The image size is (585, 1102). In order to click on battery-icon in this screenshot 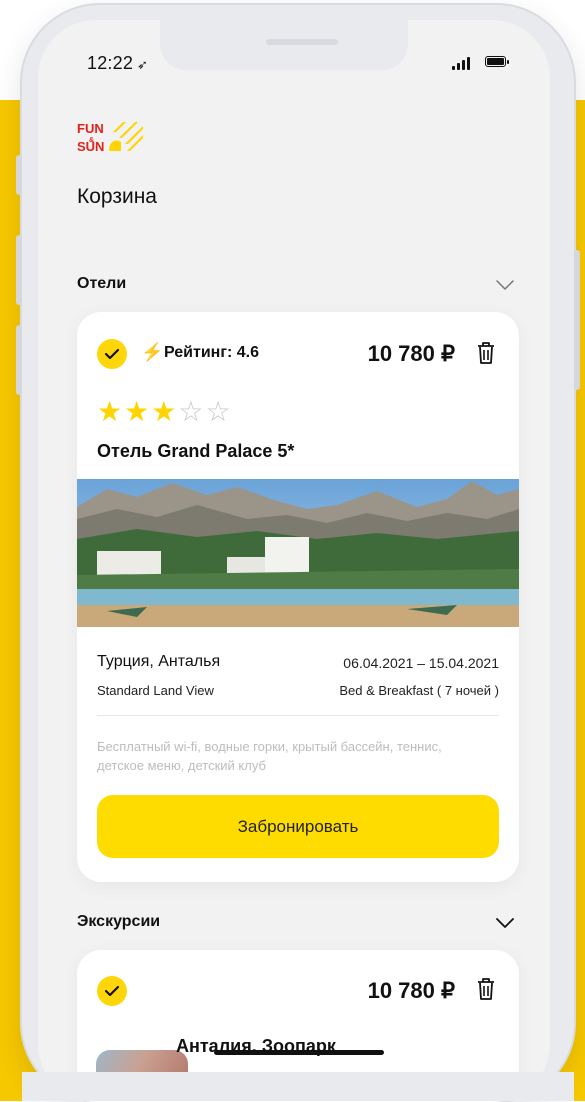, I will do `click(497, 61)`.